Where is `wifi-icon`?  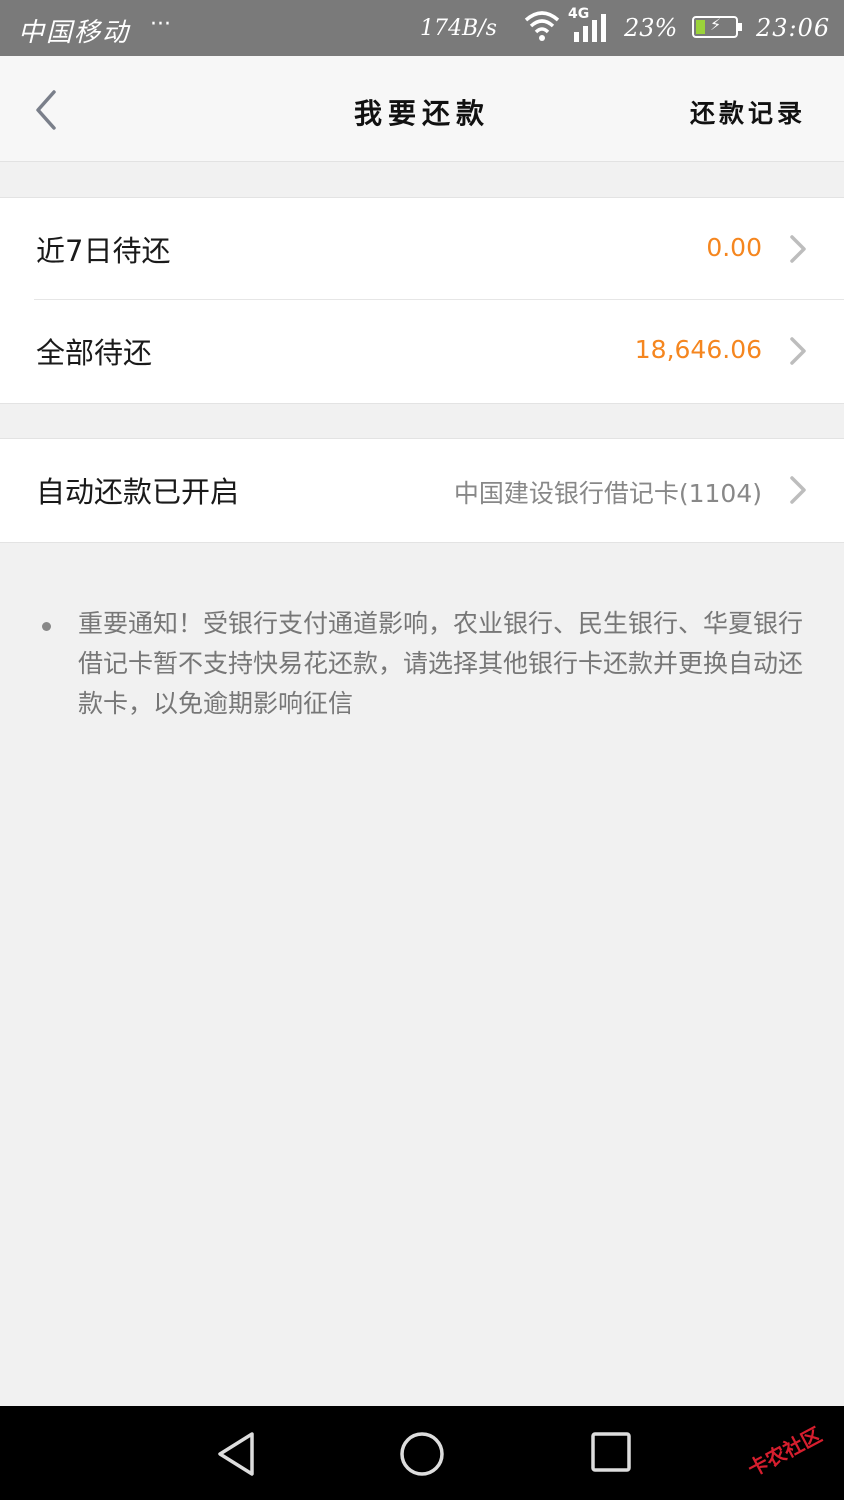 wifi-icon is located at coordinates (542, 28).